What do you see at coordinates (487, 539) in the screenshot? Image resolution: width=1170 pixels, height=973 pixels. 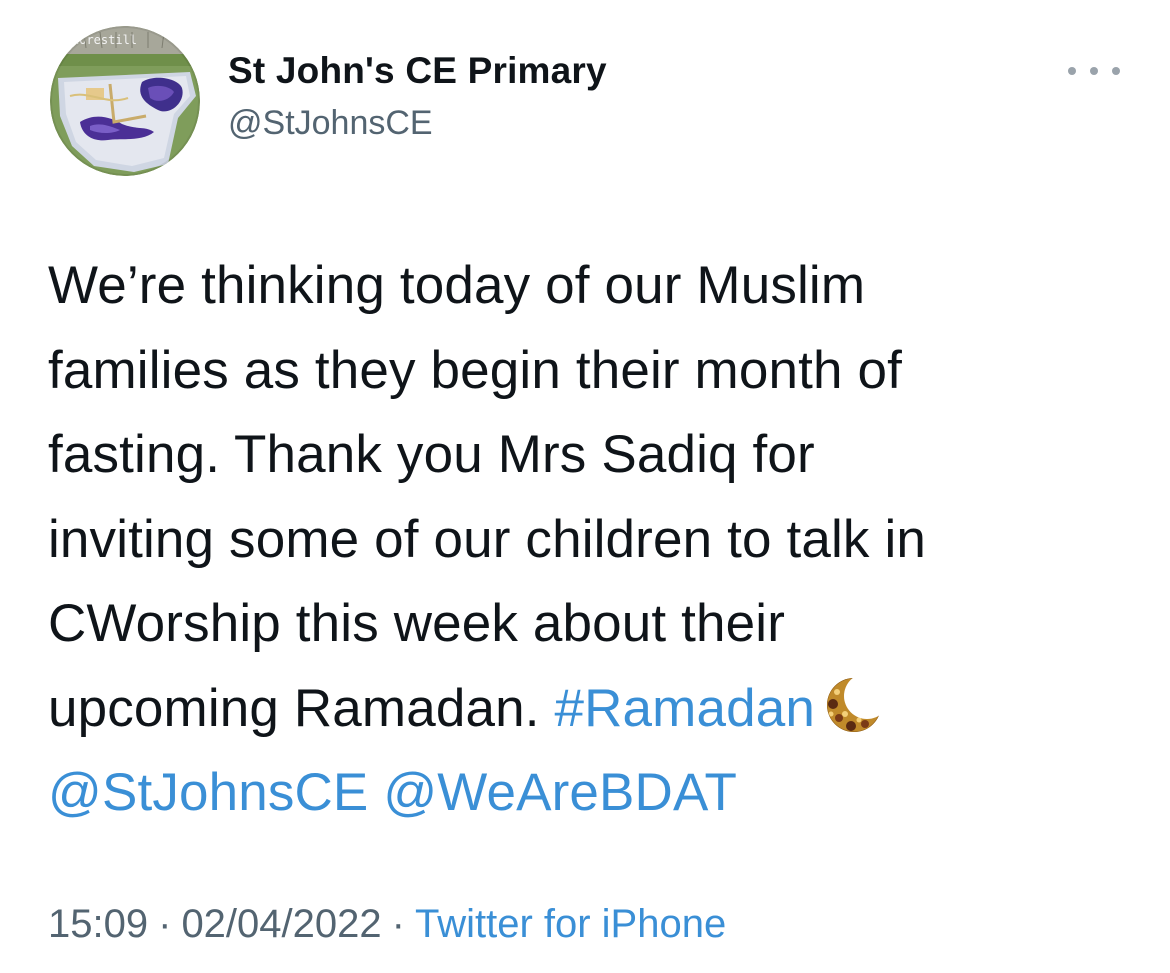 I see `tweet-line: inviting some of our children to talk in` at bounding box center [487, 539].